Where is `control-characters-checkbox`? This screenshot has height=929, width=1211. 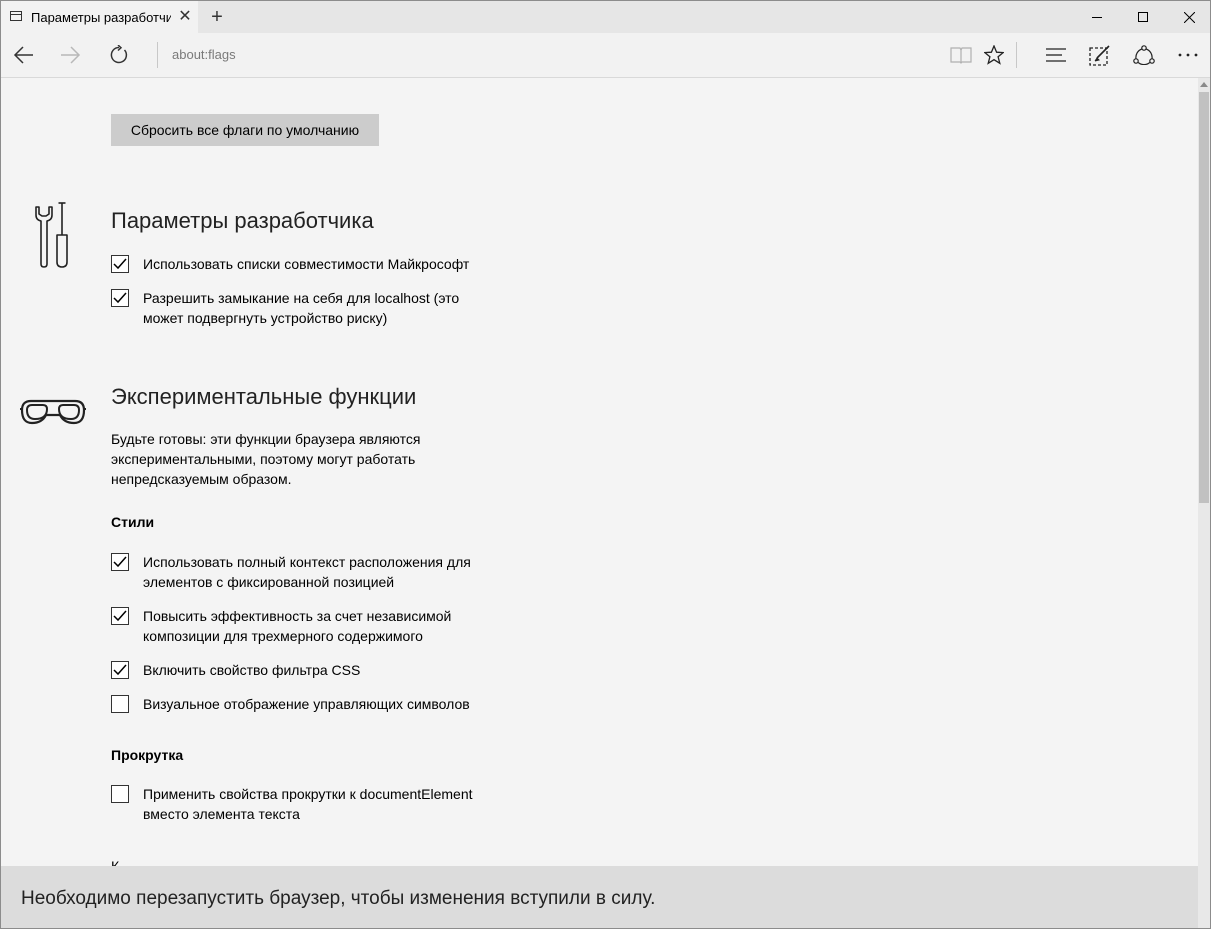
control-characters-checkbox is located at coordinates (120, 704).